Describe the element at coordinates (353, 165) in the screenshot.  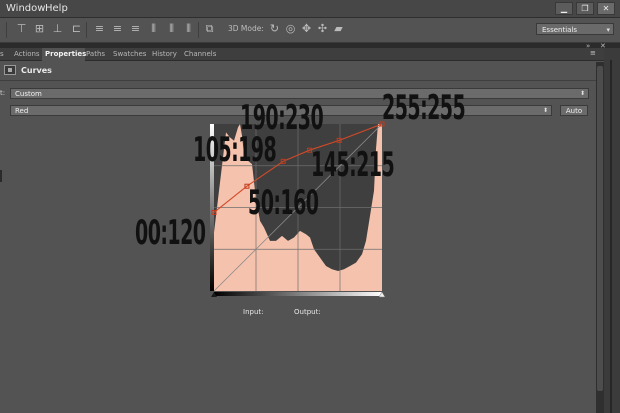
I see `annotation-point-3: 145:215` at that location.